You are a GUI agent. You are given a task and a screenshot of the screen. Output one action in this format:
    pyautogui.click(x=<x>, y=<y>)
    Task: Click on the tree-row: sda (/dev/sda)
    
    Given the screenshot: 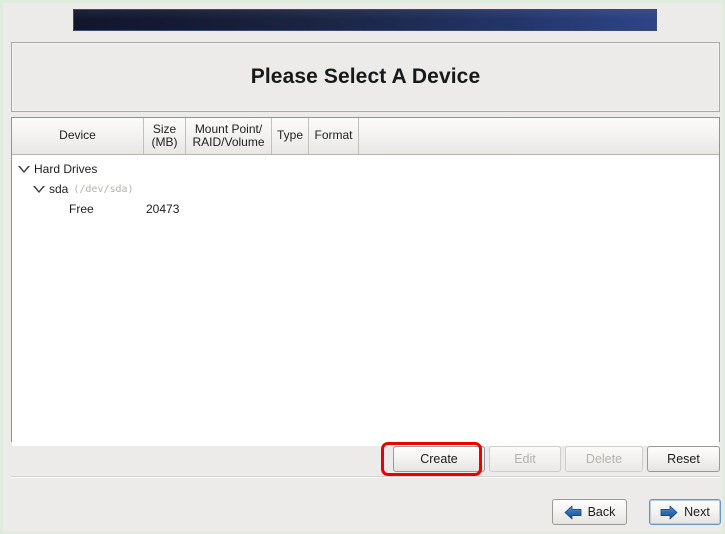 What is the action you would take?
    pyautogui.click(x=365, y=189)
    